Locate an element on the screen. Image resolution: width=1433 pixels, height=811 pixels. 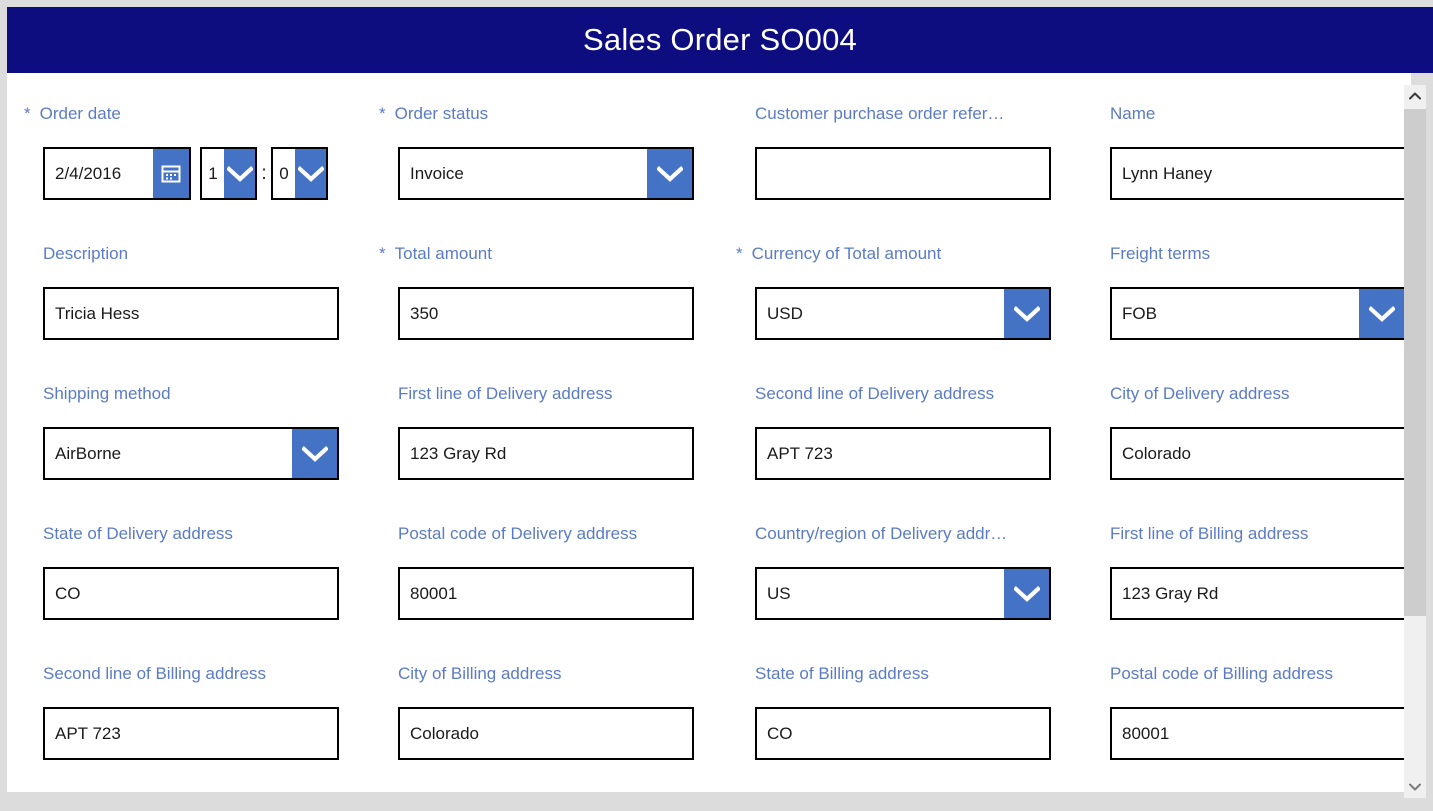
hour-value: 1 is located at coordinates (213, 173).